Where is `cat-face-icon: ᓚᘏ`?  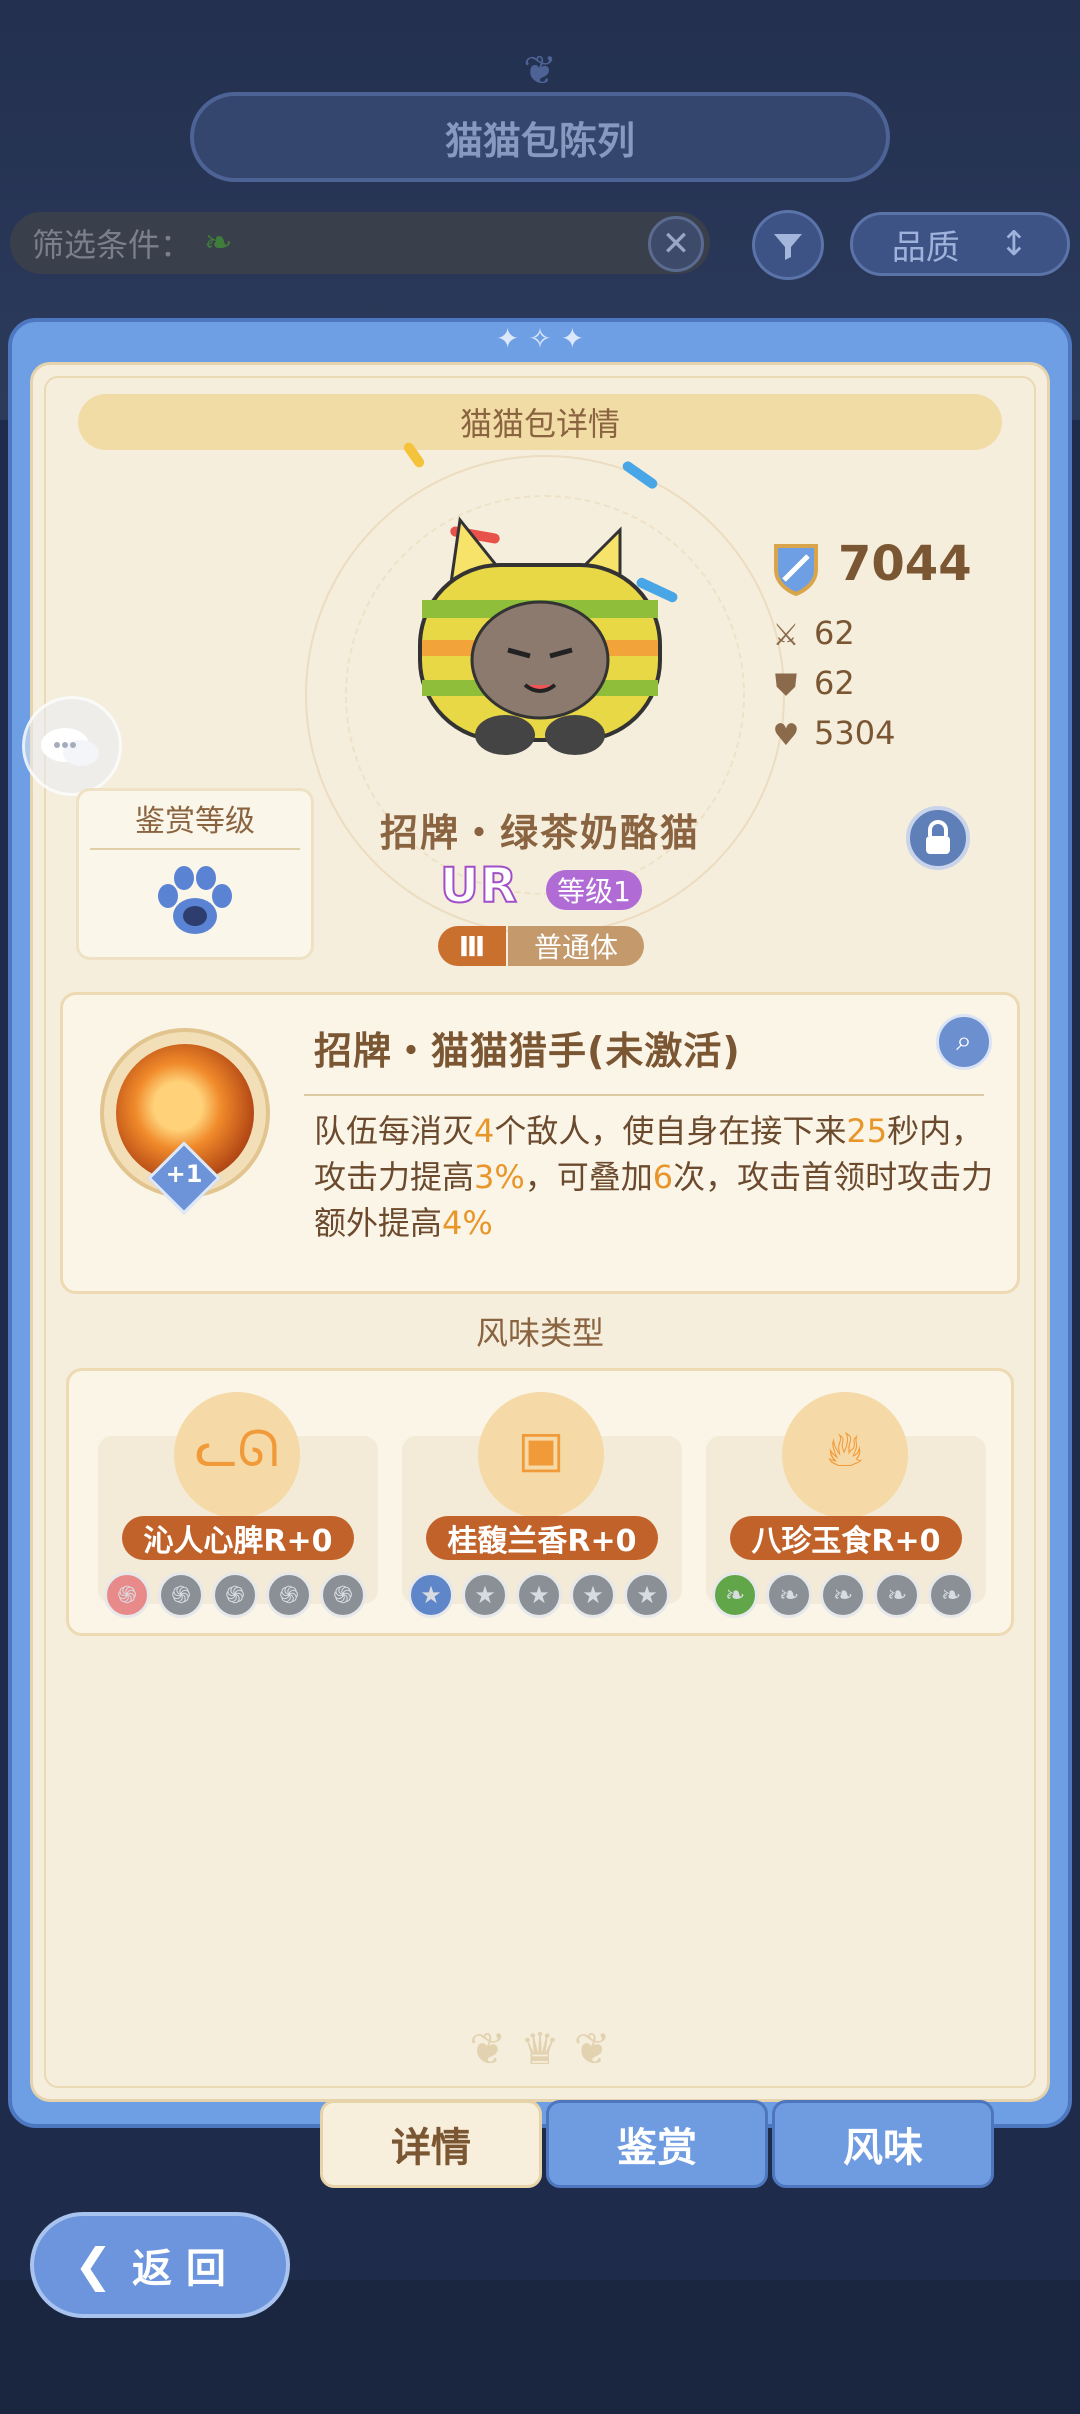
cat-face-icon: ᓚᘏ is located at coordinates (237, 1449).